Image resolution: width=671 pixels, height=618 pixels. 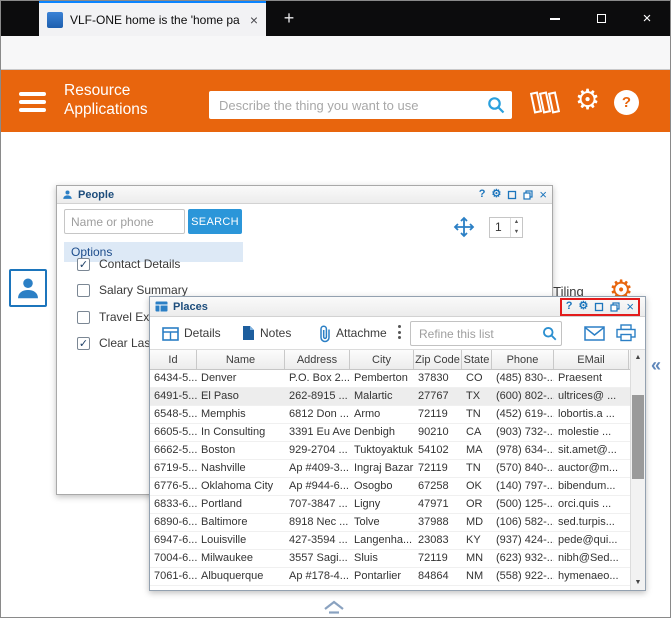 I want to click on people-panel-titlebar: People ? ⚙ ×, so click(x=304, y=195).